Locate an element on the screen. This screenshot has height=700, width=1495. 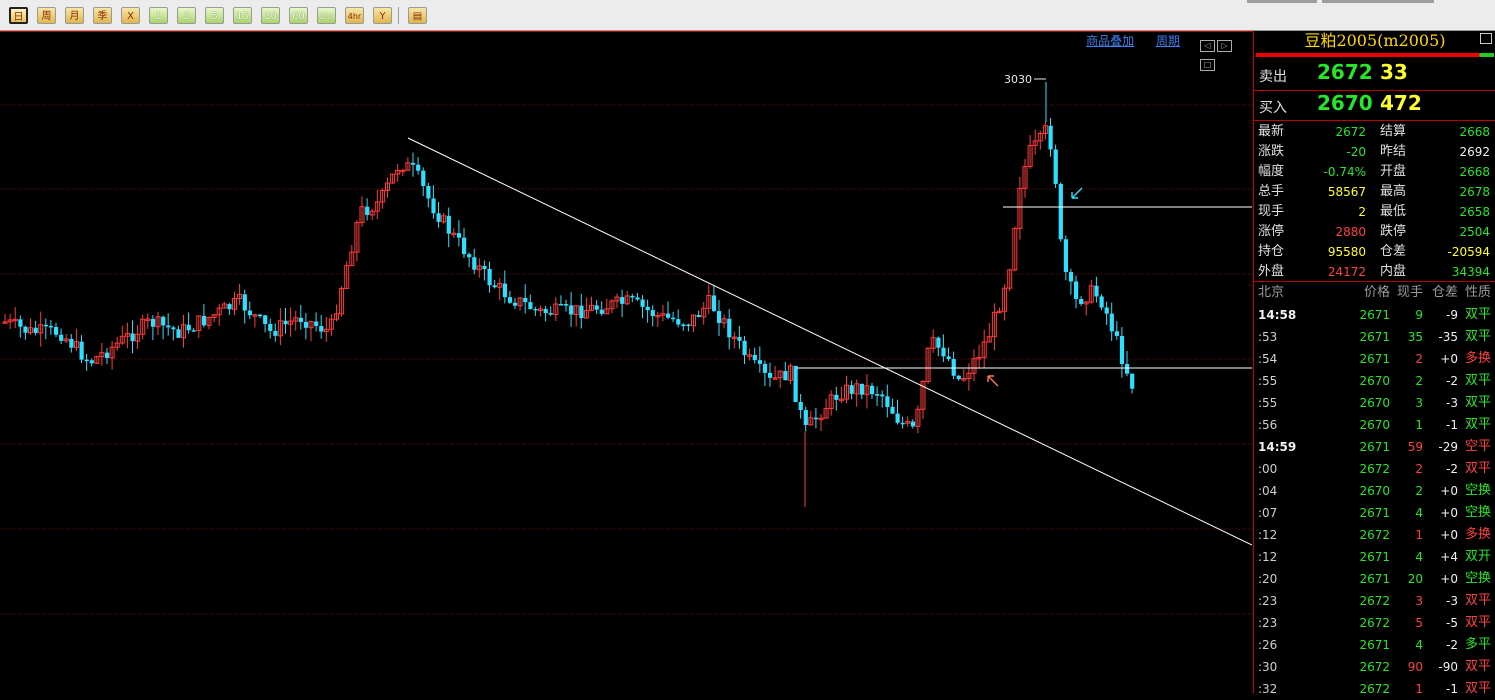
tick-row: :07 2671 4 +0 空换 is located at coordinates (1374, 513).